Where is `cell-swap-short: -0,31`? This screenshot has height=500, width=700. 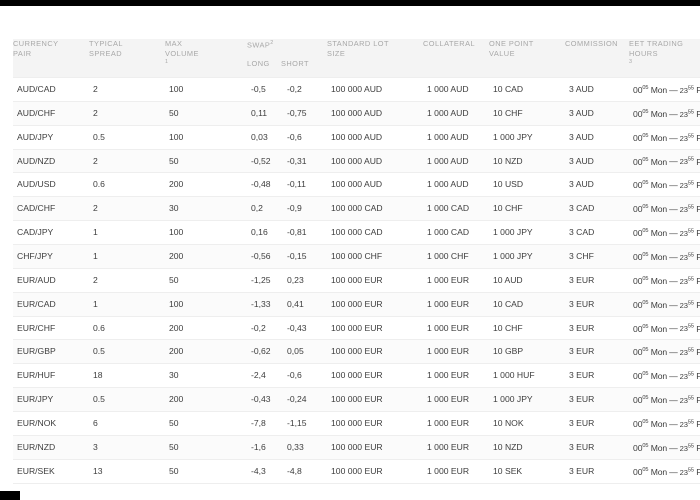
cell-swap-short: -0,31 is located at coordinates (305, 161).